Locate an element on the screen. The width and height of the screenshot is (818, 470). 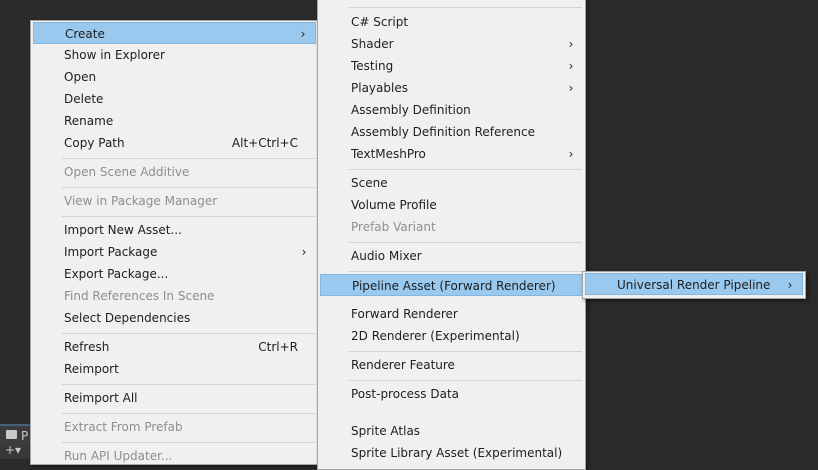
menu-item-forward-renderer: Forward Renderer is located at coordinates (451, 314).